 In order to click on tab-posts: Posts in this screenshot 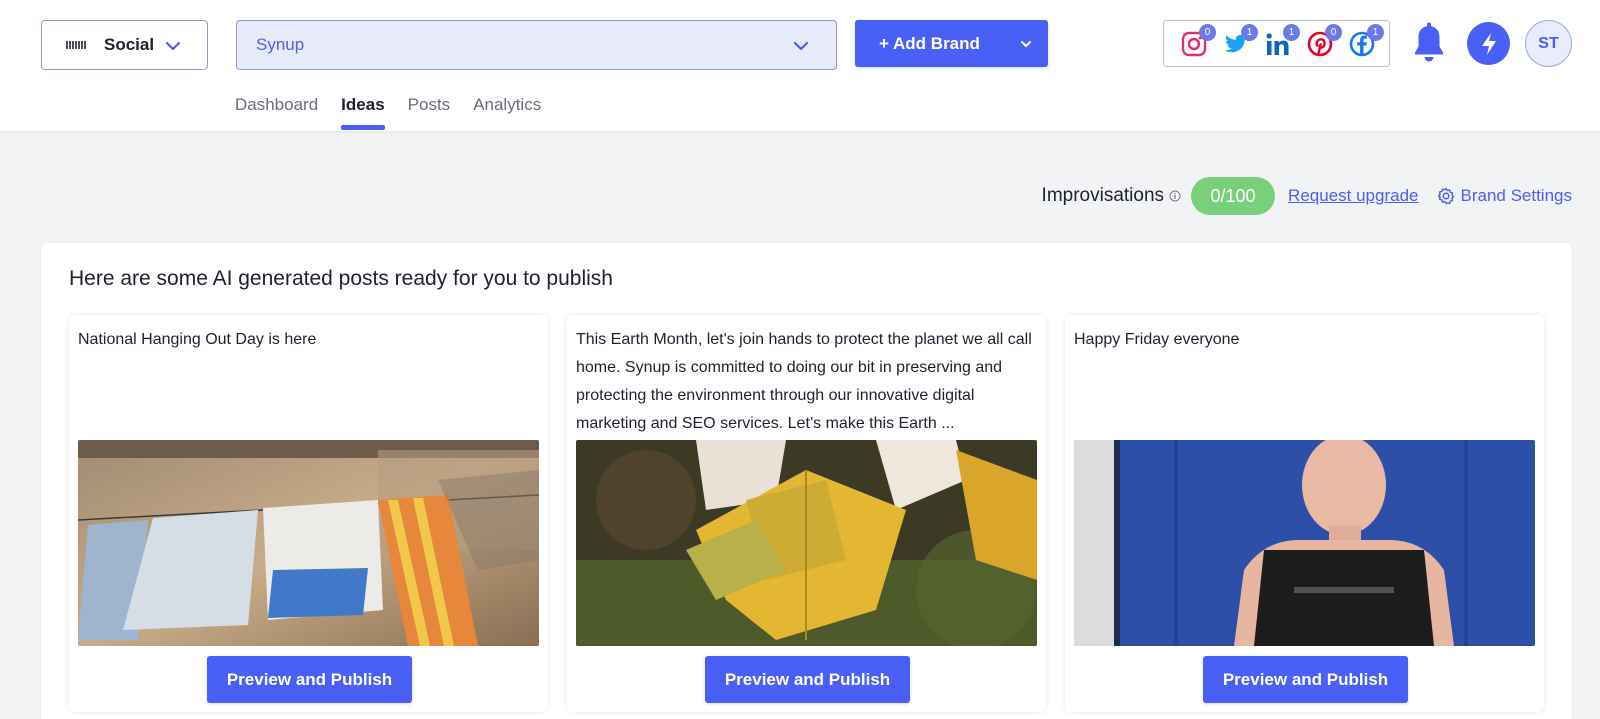, I will do `click(429, 113)`.